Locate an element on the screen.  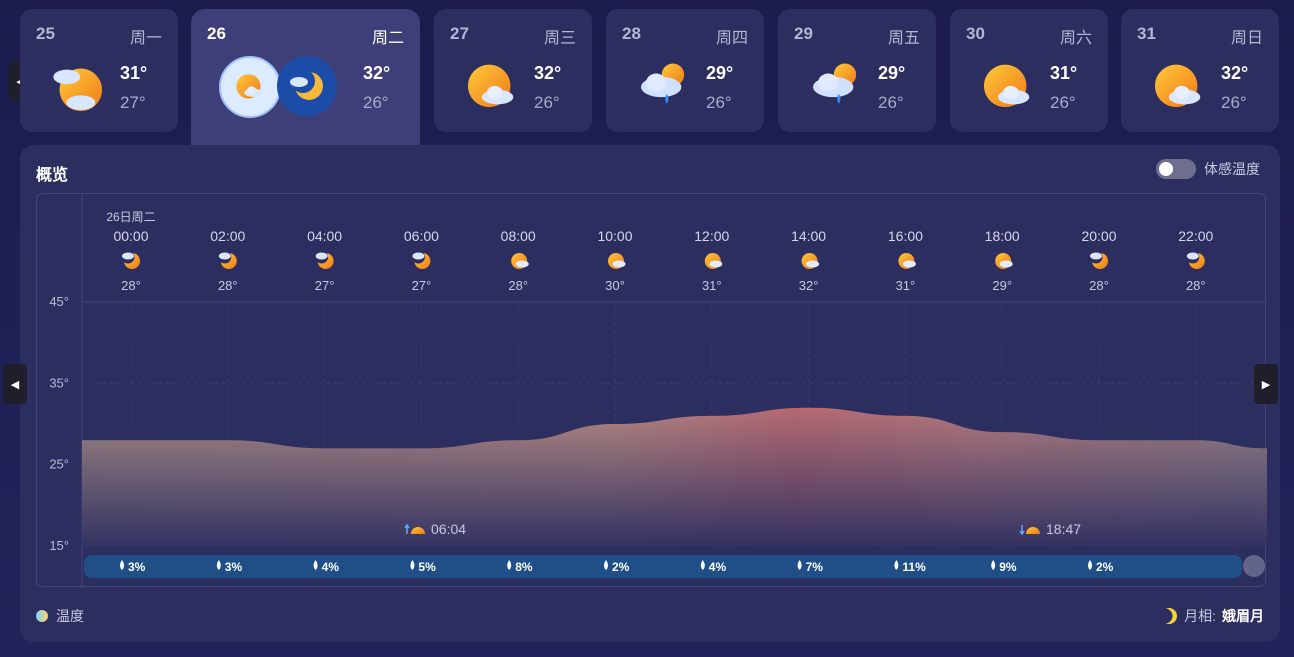
y-tick-label: 35° is located at coordinates (59, 382).